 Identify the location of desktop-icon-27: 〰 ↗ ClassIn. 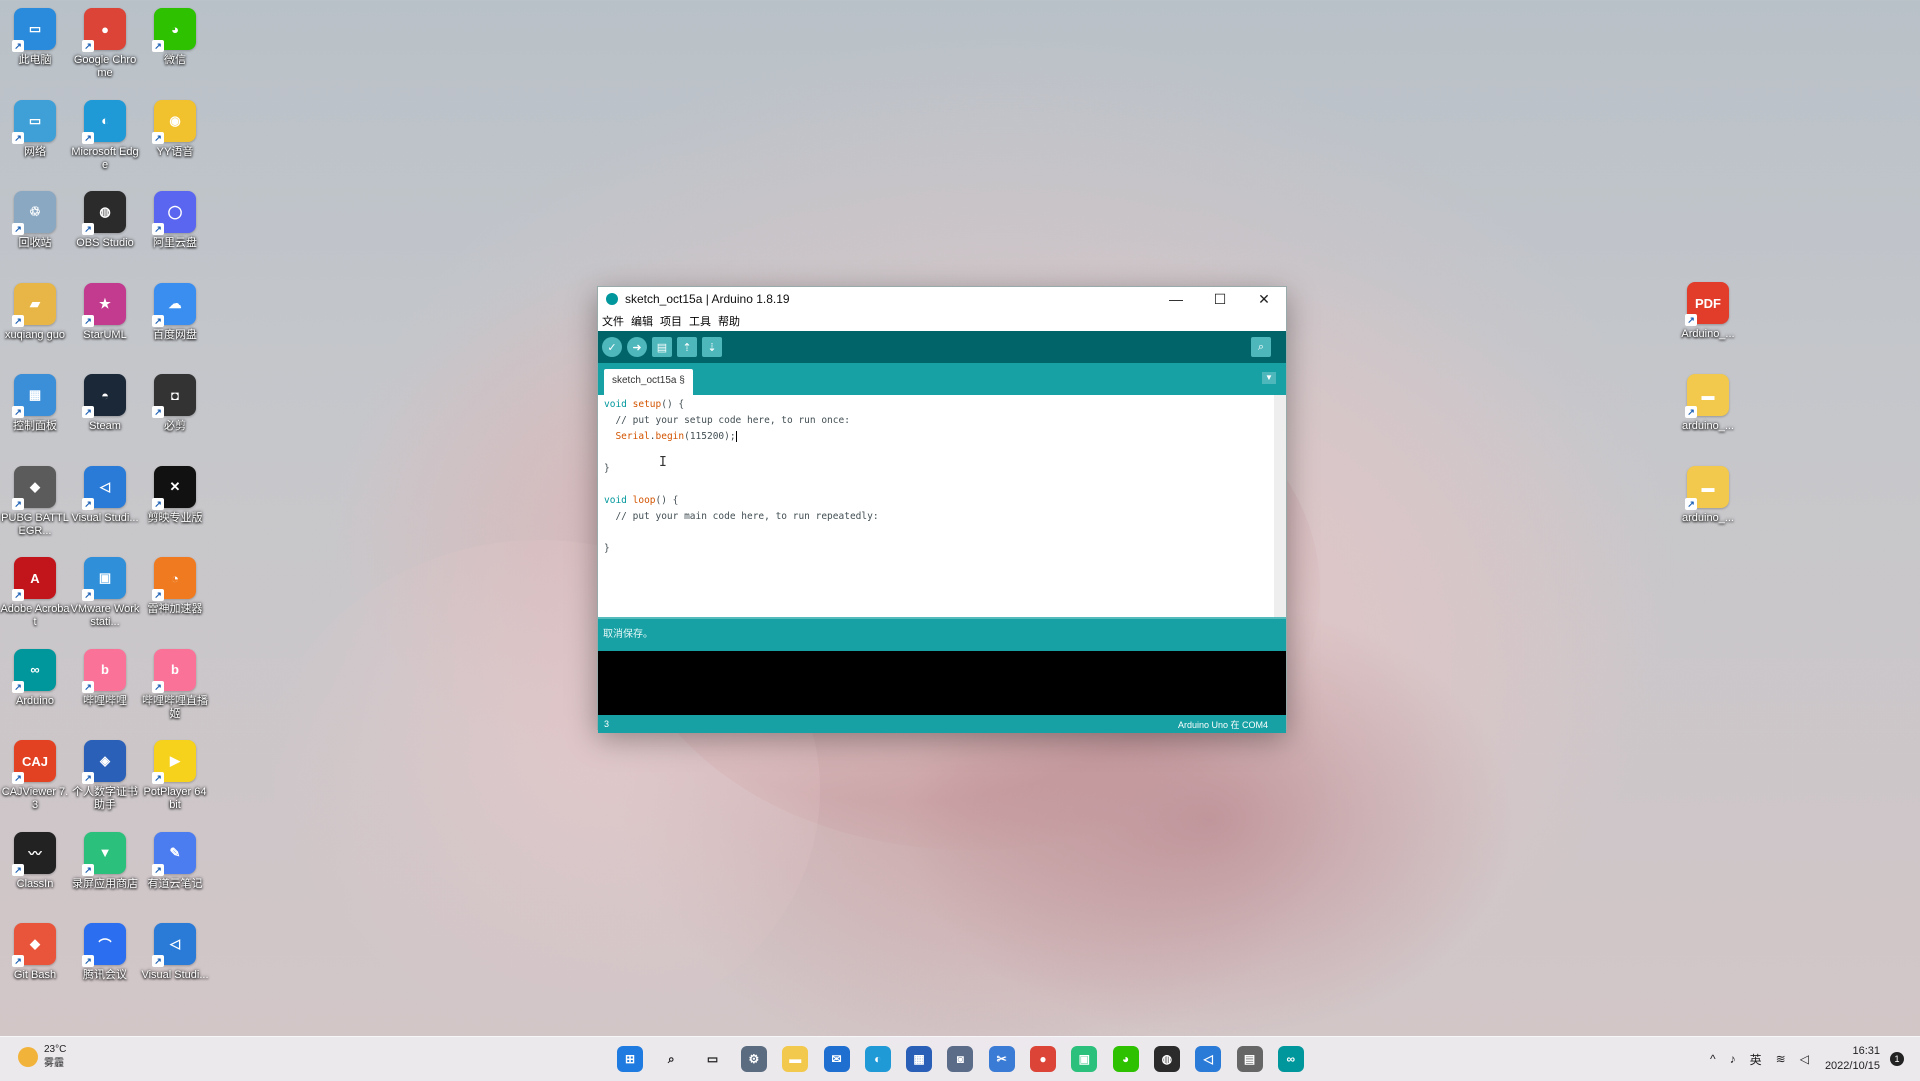
(35, 861).